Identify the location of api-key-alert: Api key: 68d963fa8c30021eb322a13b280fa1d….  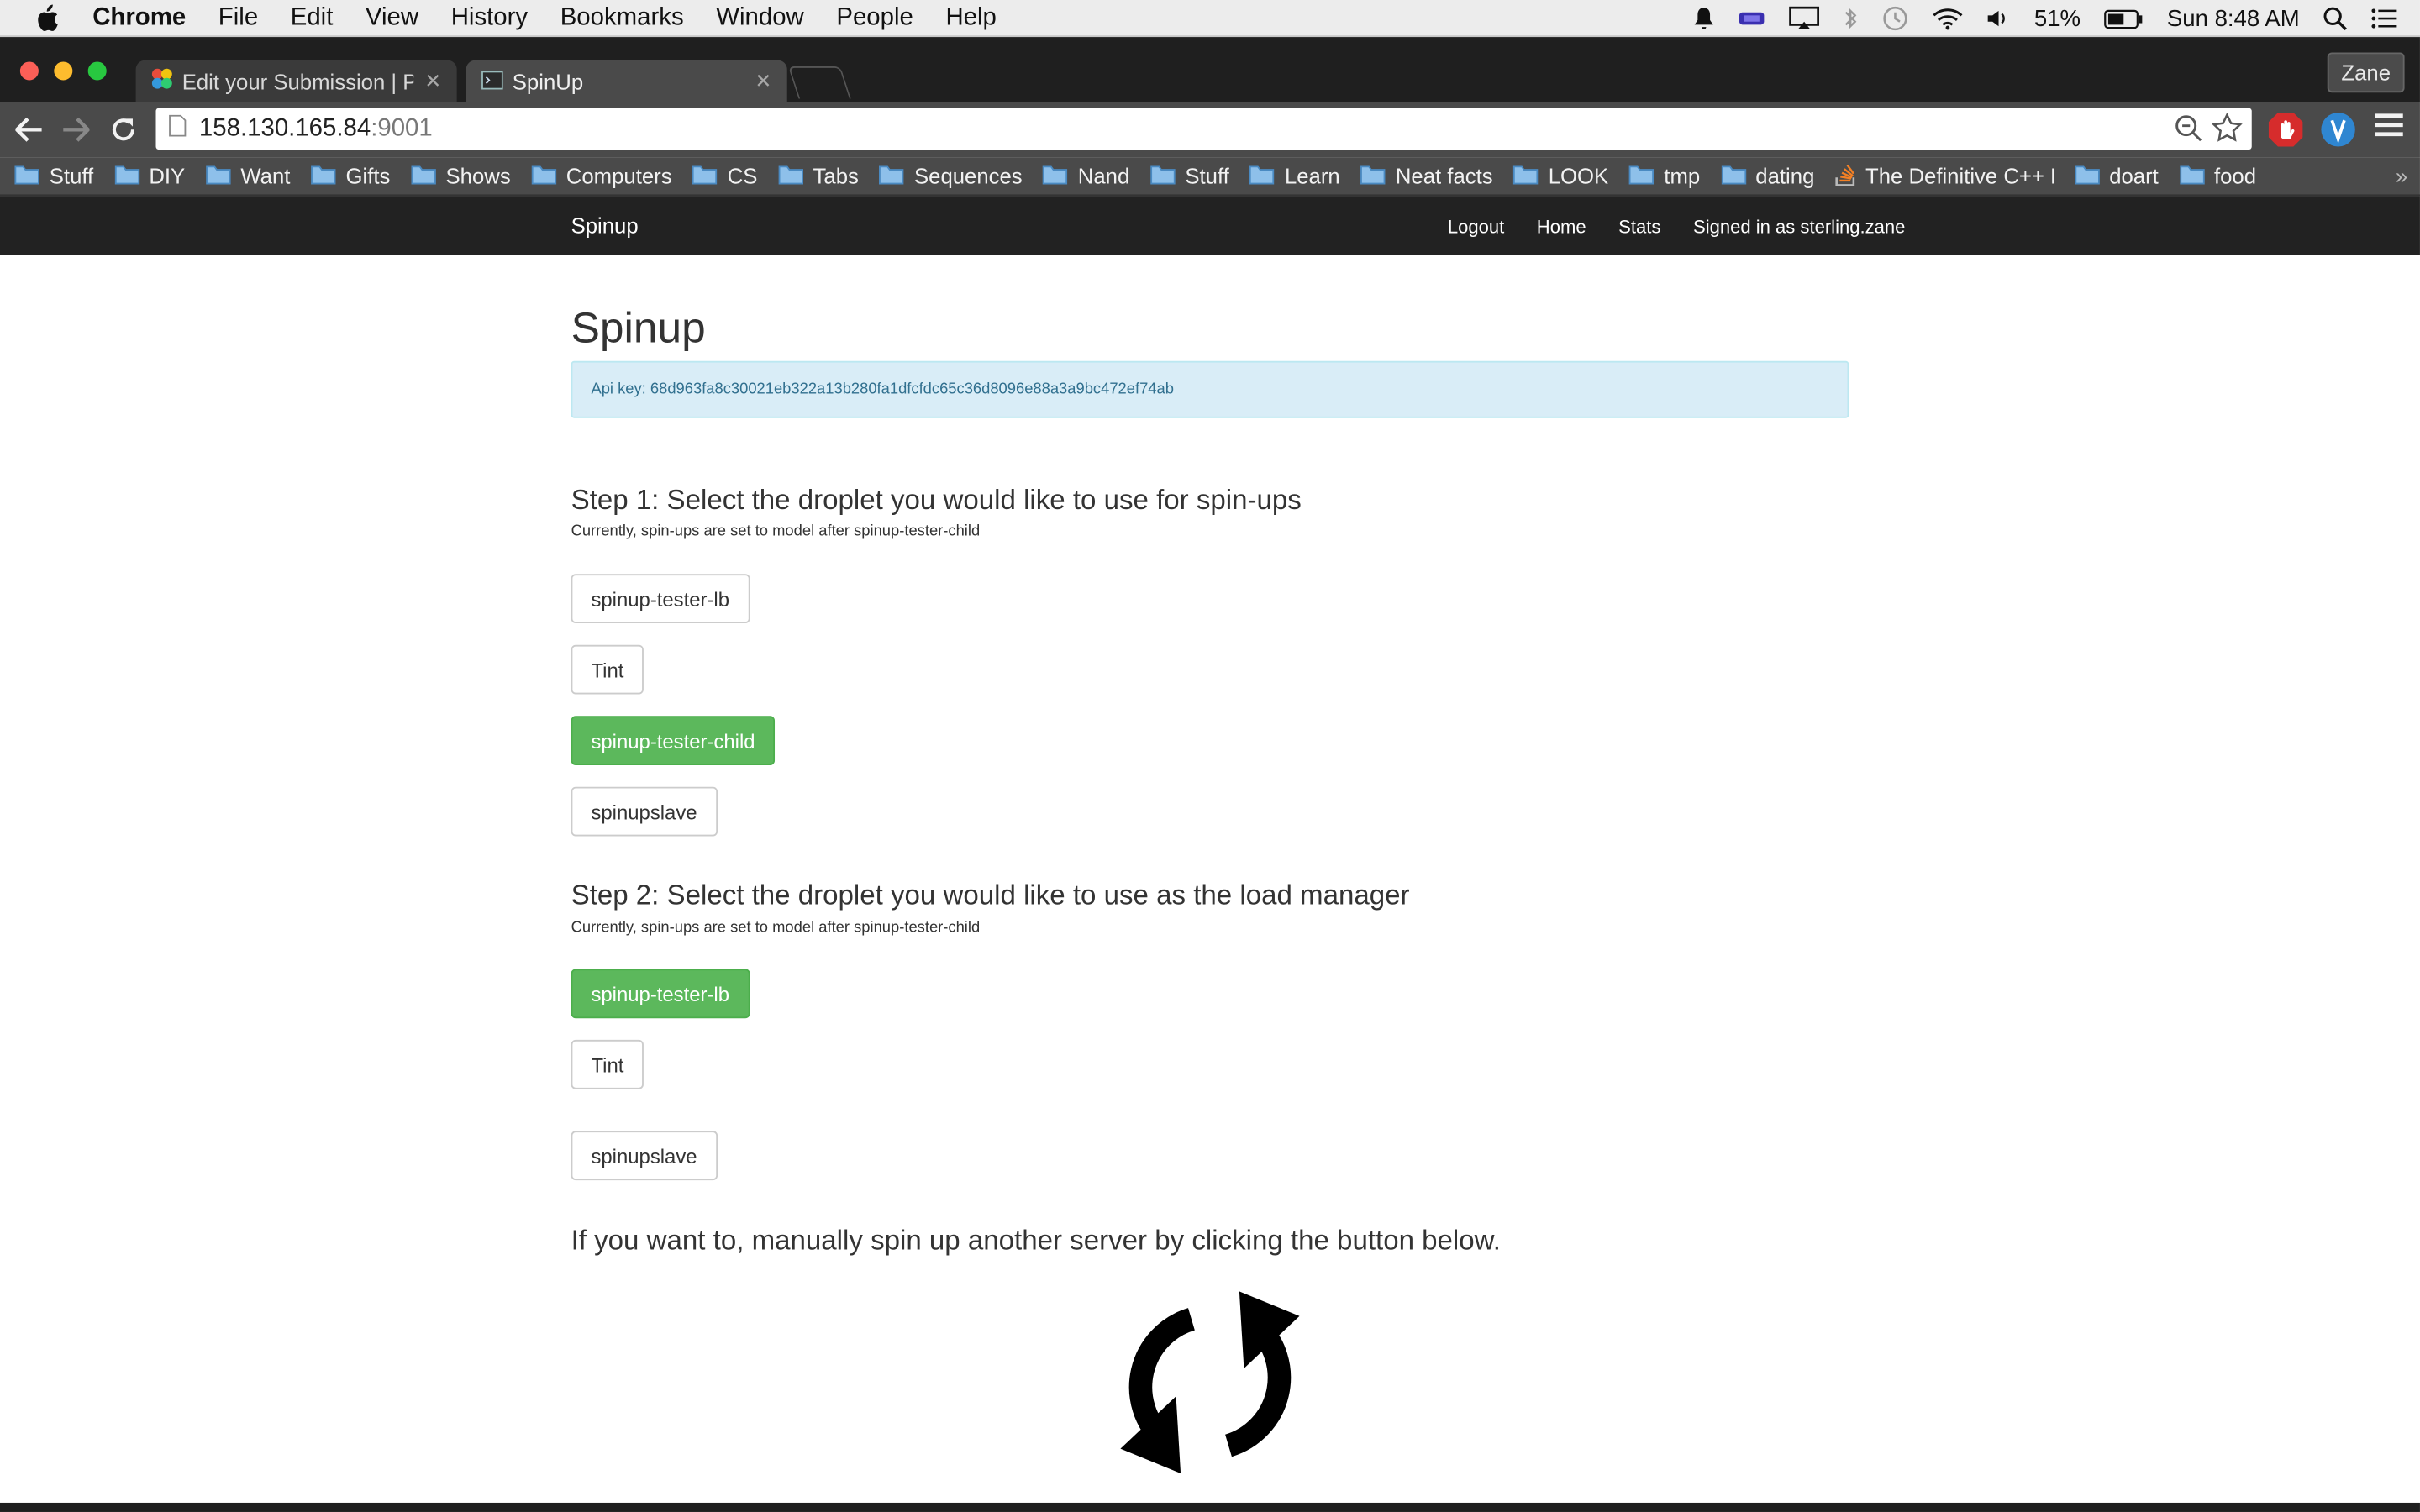
(1210, 389).